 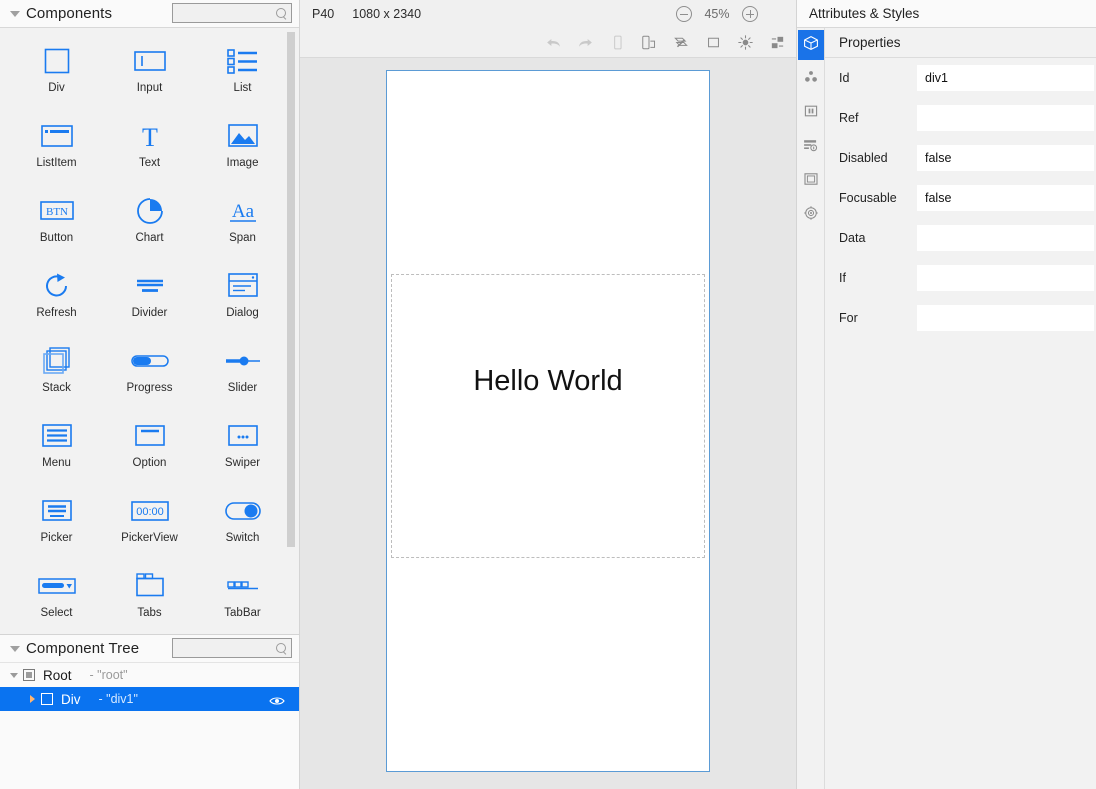 What do you see at coordinates (149, 75) in the screenshot?
I see `palette-item-input: Input` at bounding box center [149, 75].